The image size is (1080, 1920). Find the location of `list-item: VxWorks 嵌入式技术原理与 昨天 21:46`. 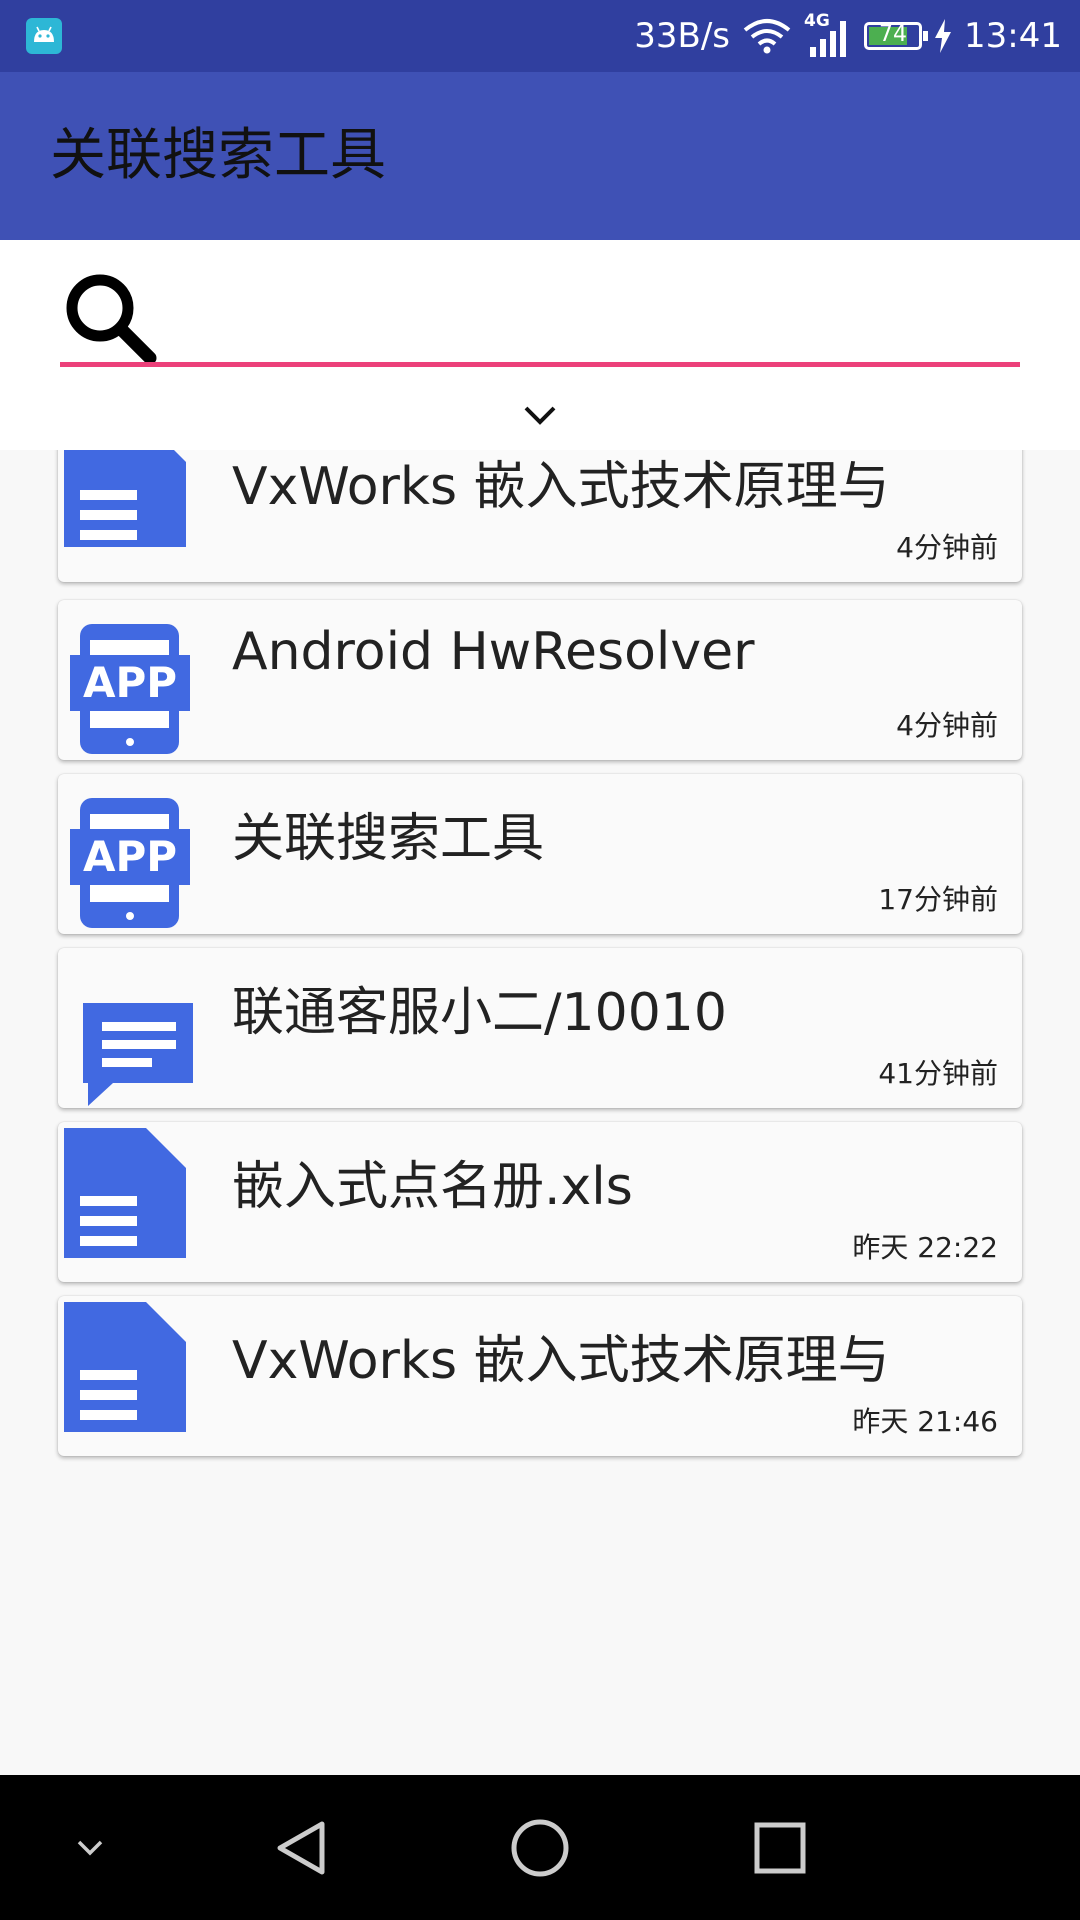

list-item: VxWorks 嵌入式技术原理与 昨天 21:46 is located at coordinates (540, 1376).